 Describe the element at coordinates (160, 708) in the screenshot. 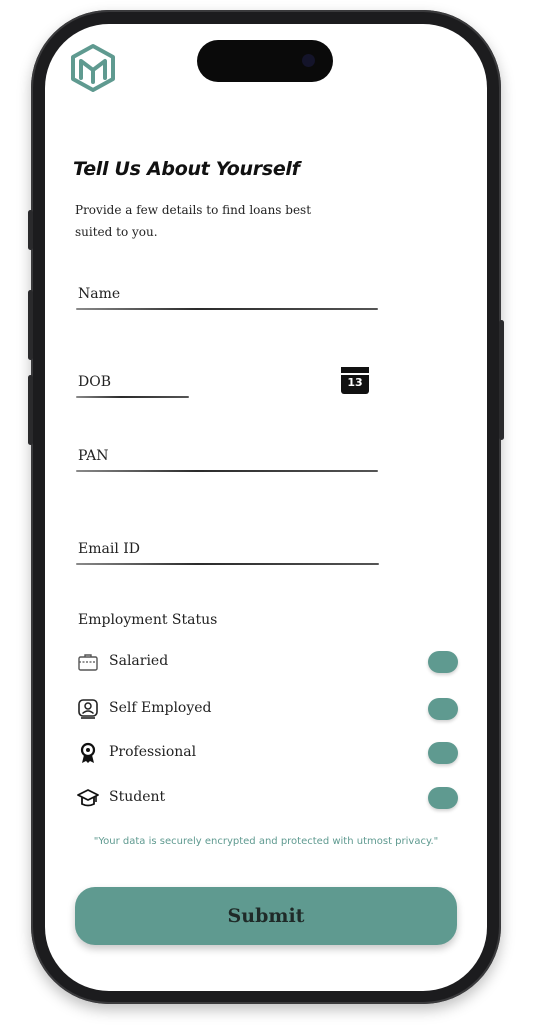

I see `employment-option-label: Self Employed` at that location.